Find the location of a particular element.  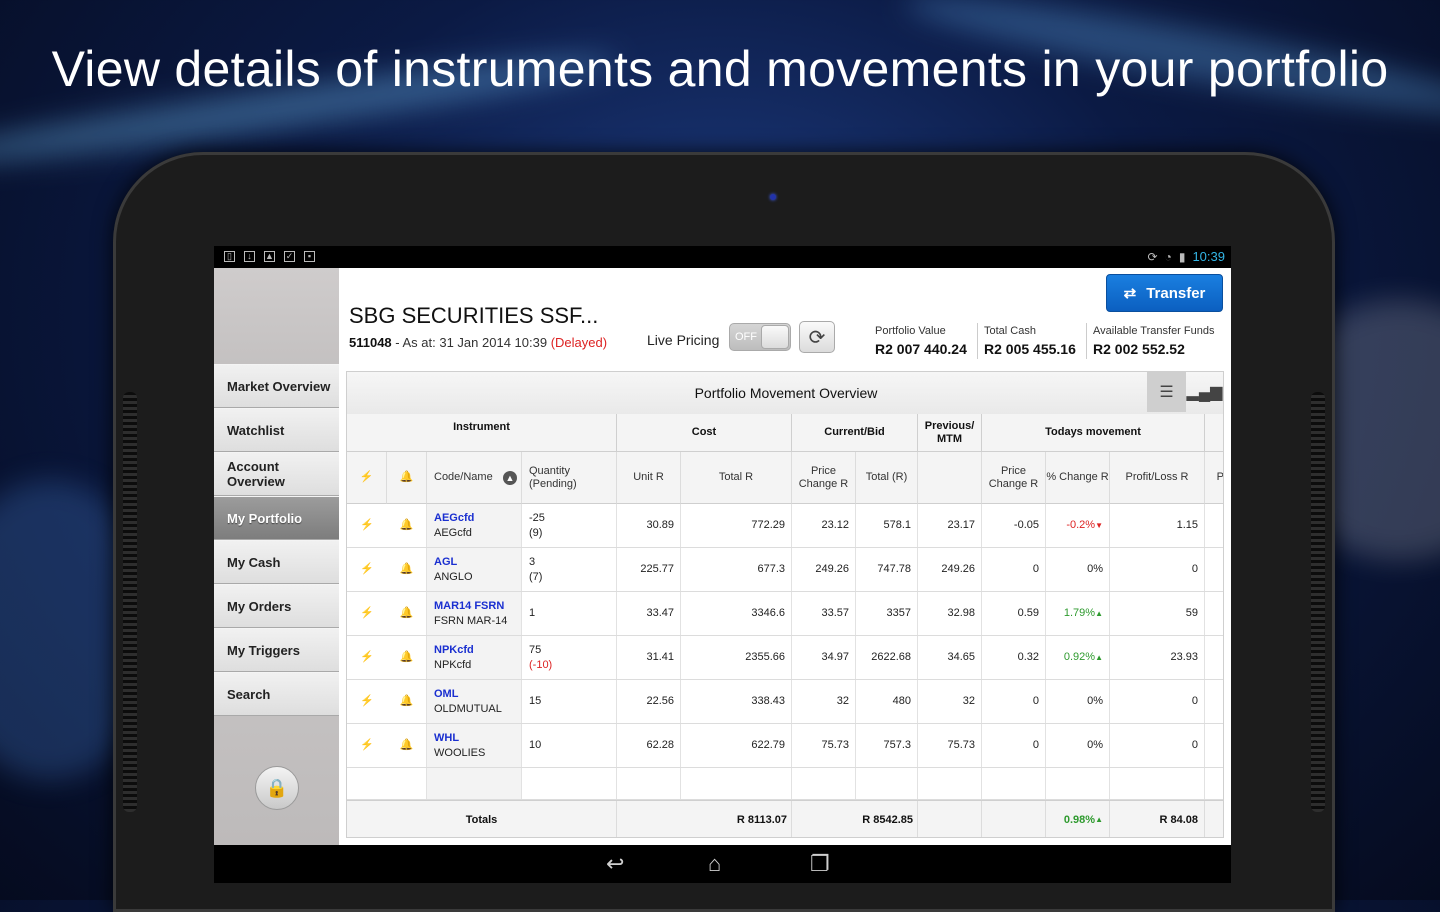

column-header-pct-change: % Change R is located at coordinates (1078, 478).